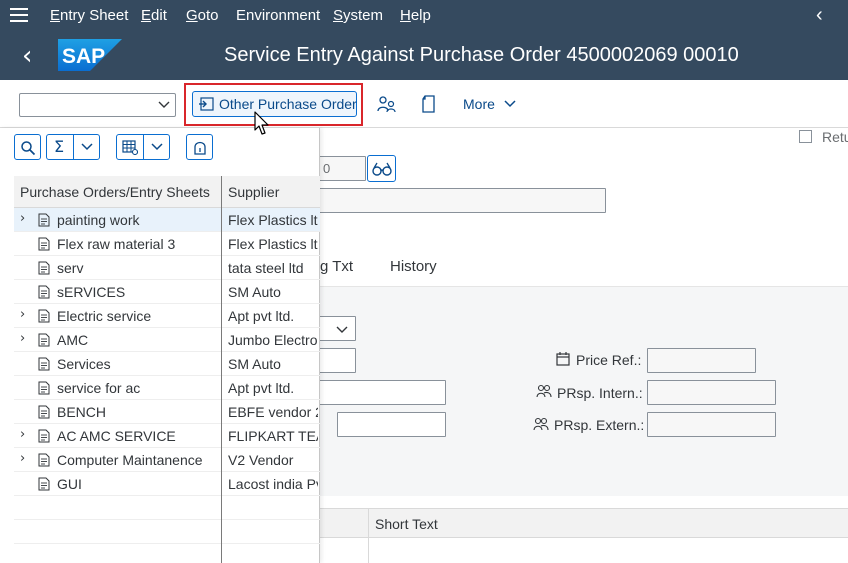 The width and height of the screenshot is (848, 563). I want to click on returns-label: Retu, so click(835, 137).